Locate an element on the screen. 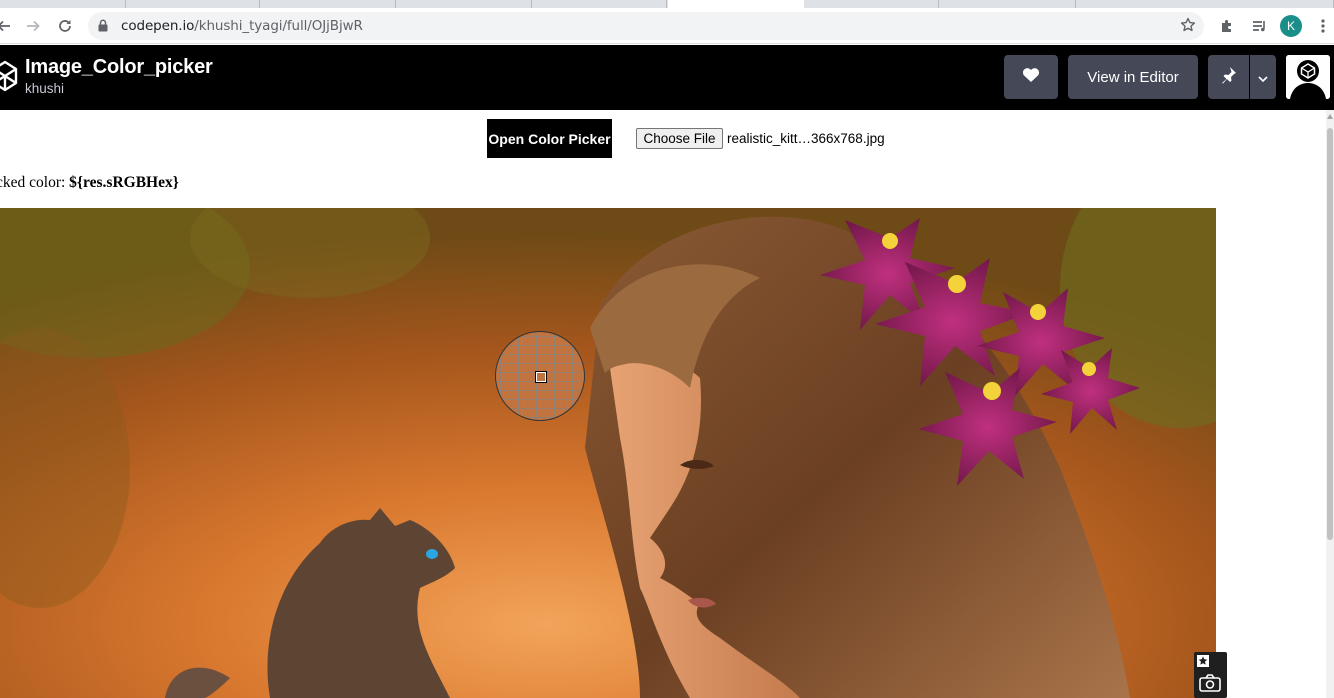 This screenshot has height=698, width=1334. user-avatar-icon is located at coordinates (1308, 77).